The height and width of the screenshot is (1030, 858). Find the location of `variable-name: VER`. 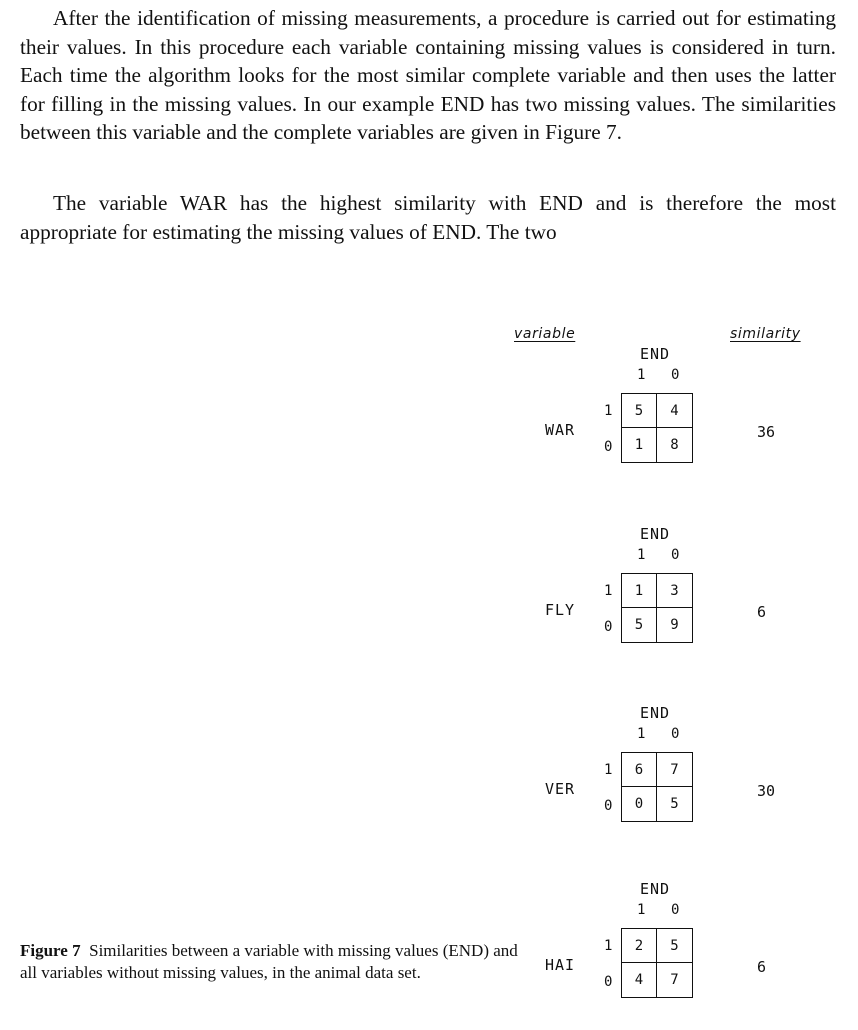

variable-name: VER is located at coordinates (560, 789).